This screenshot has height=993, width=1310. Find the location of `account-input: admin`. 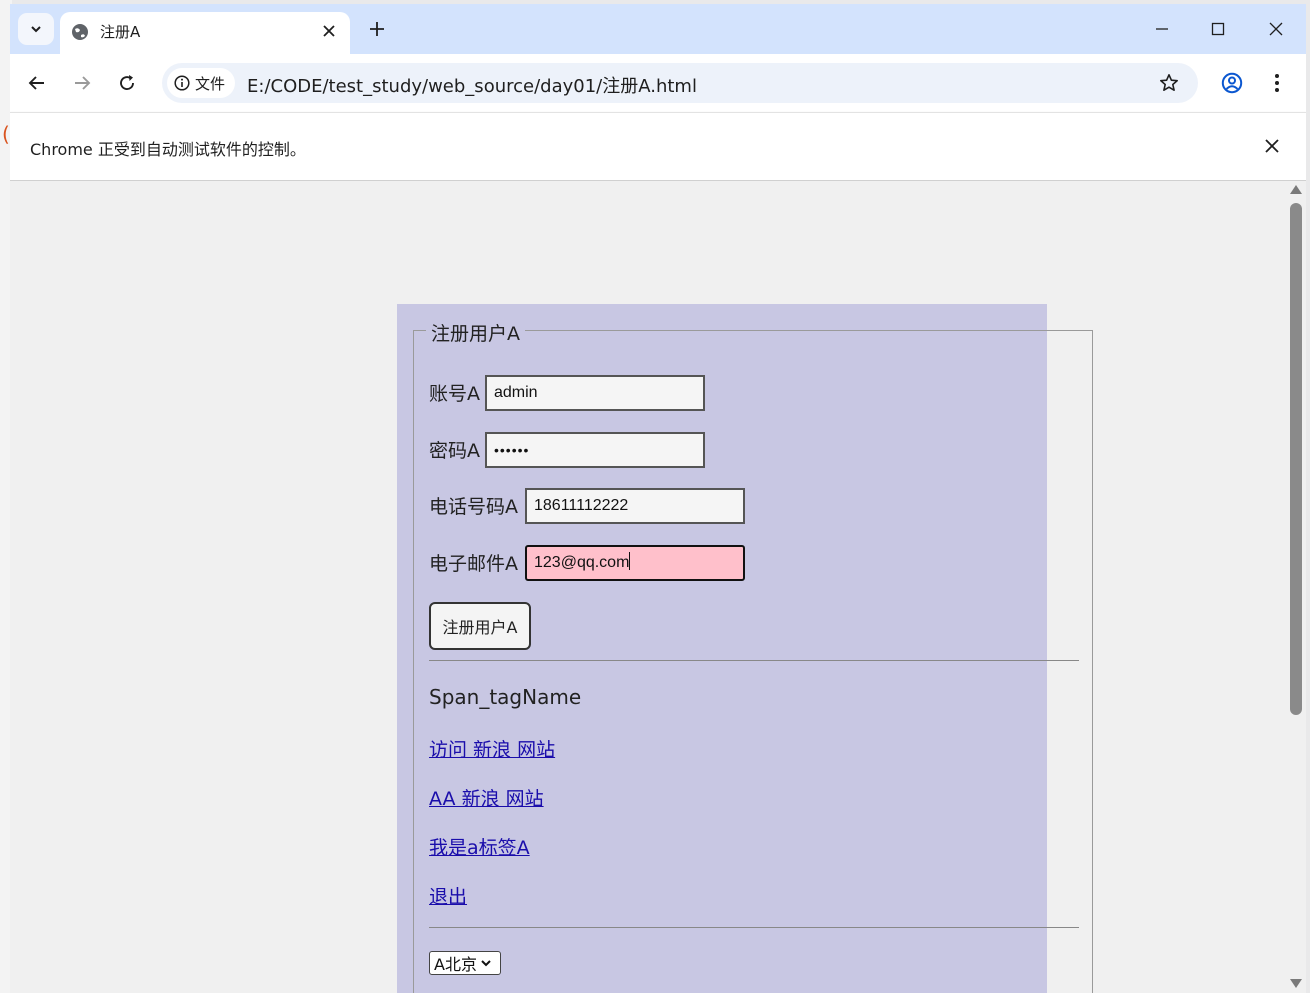

account-input: admin is located at coordinates (595, 393).